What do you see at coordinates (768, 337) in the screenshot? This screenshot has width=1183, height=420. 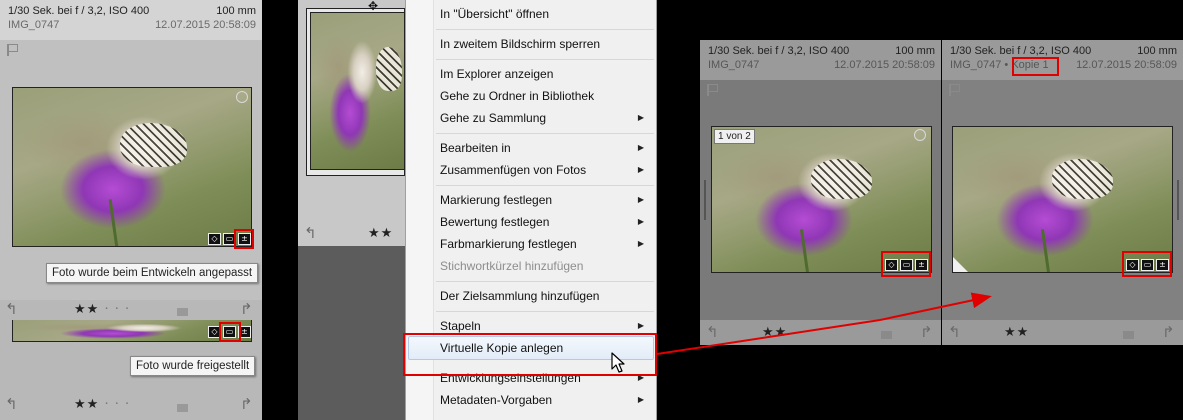 I see `annotation-arrow-to-grid` at bounding box center [768, 337].